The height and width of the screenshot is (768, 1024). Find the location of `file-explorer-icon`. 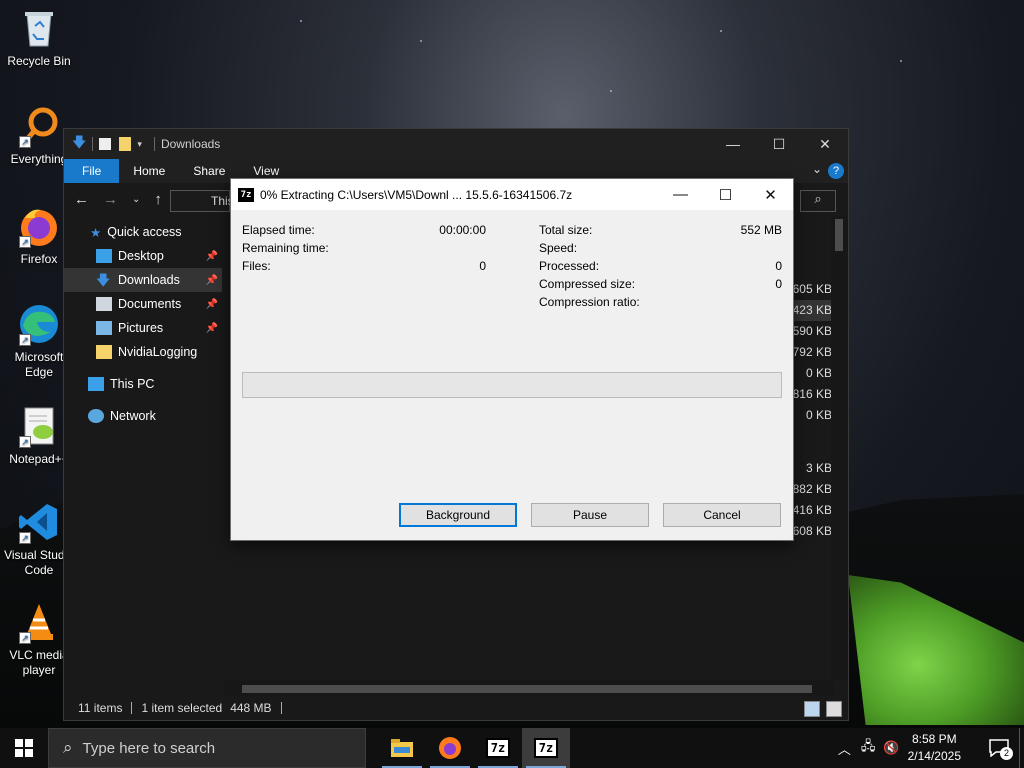

file-explorer-icon is located at coordinates (402, 748).